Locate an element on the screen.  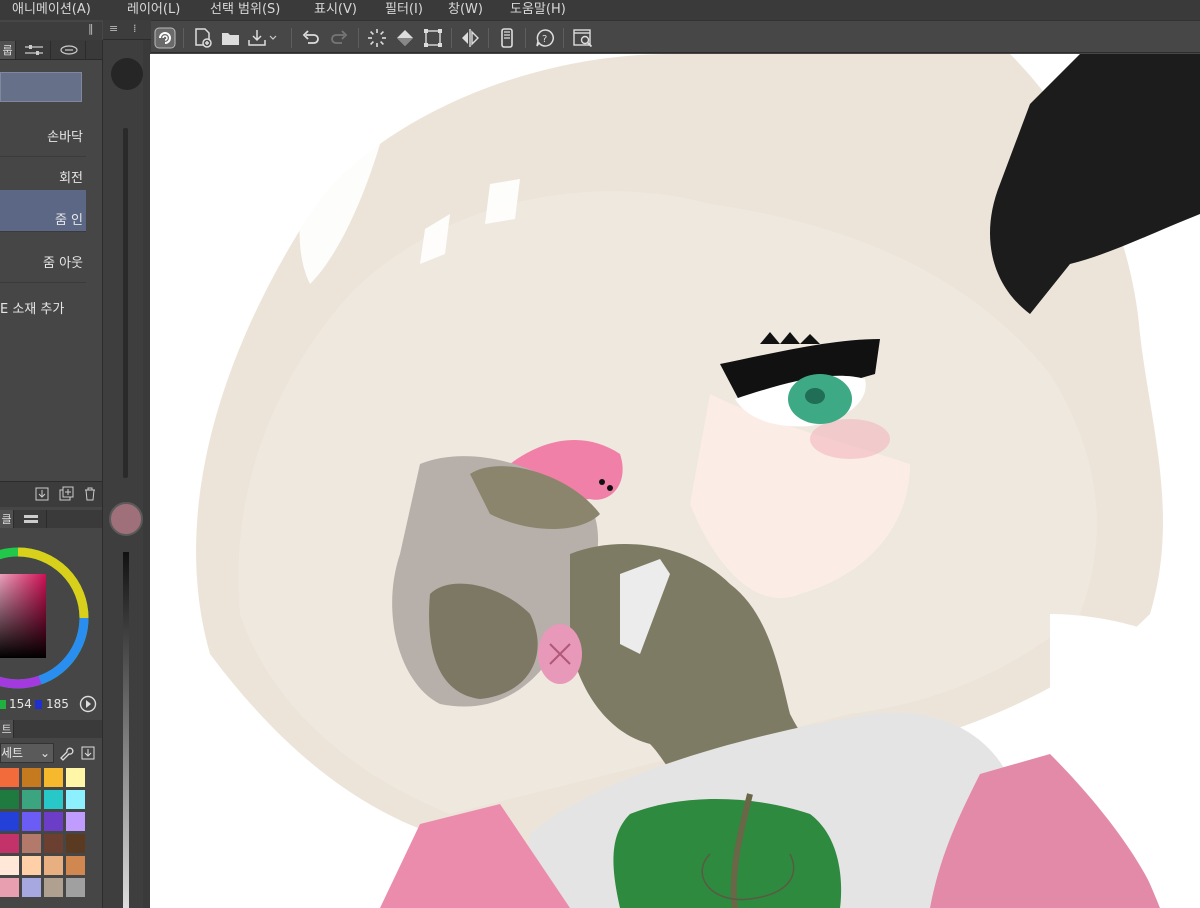
brush-size-slider is located at coordinates (125, 303).